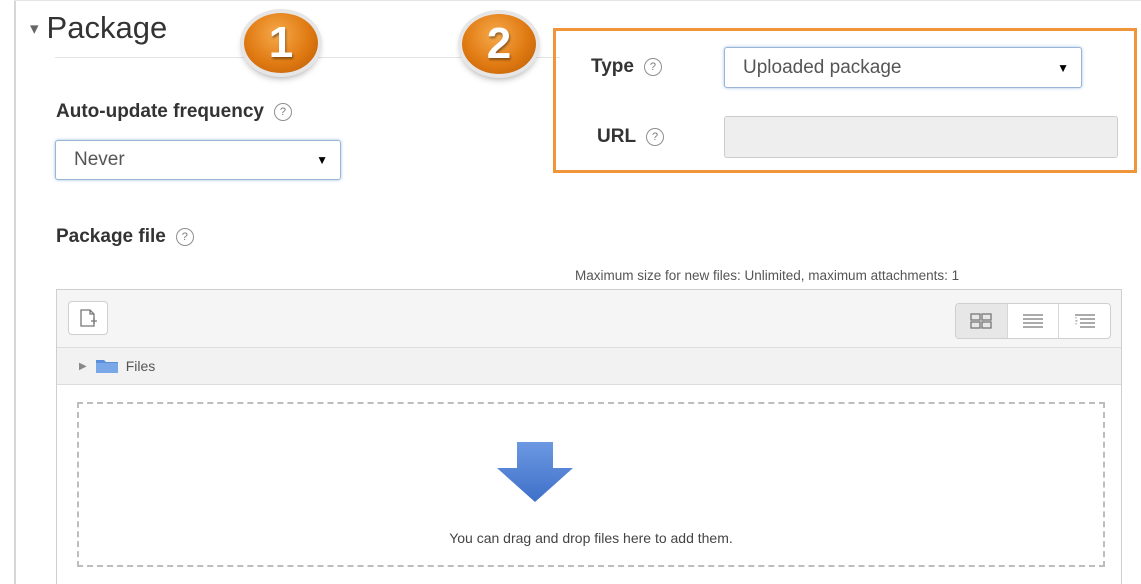 The height and width of the screenshot is (584, 1141). What do you see at coordinates (577, 0) in the screenshot?
I see `form-top-border` at bounding box center [577, 0].